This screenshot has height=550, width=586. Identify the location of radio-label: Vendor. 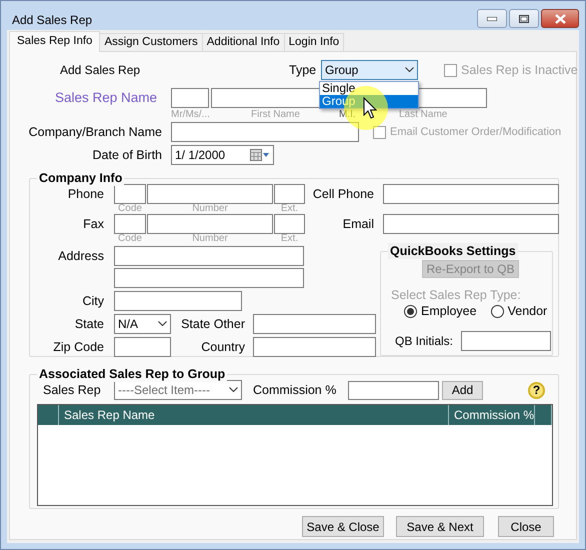
(528, 311).